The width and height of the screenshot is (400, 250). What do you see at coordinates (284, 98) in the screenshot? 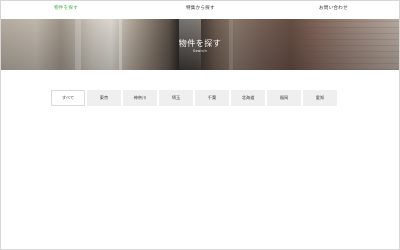
I see `filter-tab-fukuoka: 福岡` at bounding box center [284, 98].